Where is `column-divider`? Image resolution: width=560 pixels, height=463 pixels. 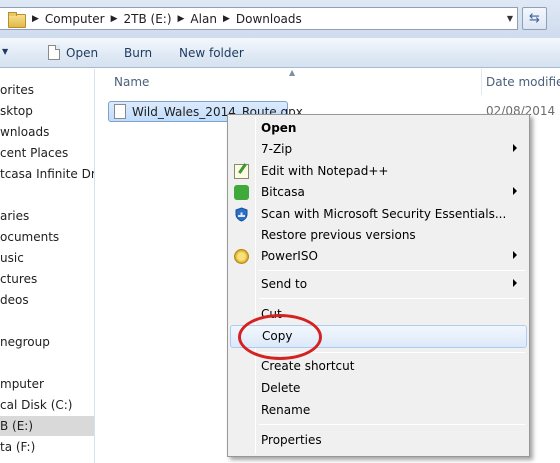
column-divider is located at coordinates (481, 82).